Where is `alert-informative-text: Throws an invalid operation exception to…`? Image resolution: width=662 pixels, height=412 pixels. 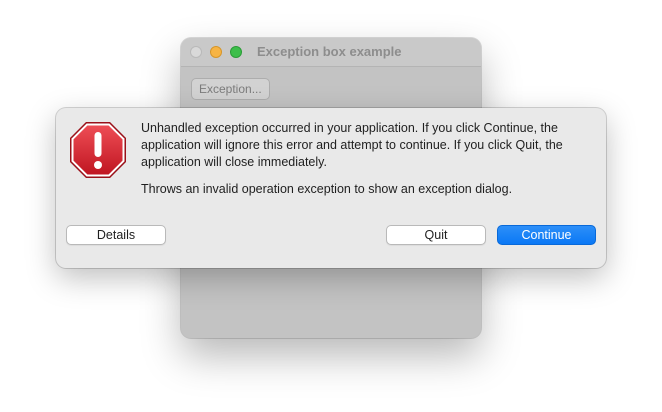
alert-informative-text: Throws an invalid operation exception to… is located at coordinates (327, 189).